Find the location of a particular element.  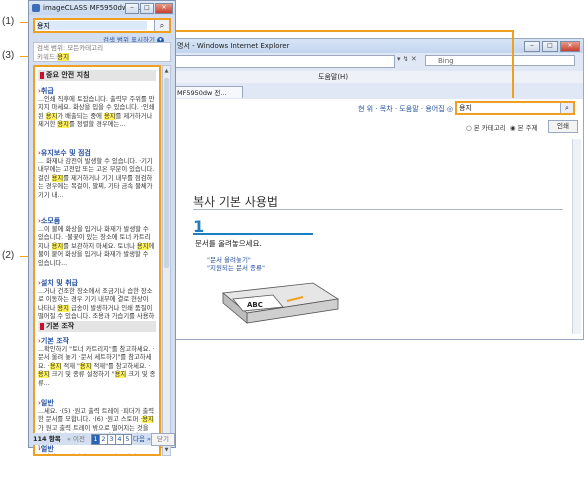

keyword-label: 키워드: is located at coordinates (47, 57).